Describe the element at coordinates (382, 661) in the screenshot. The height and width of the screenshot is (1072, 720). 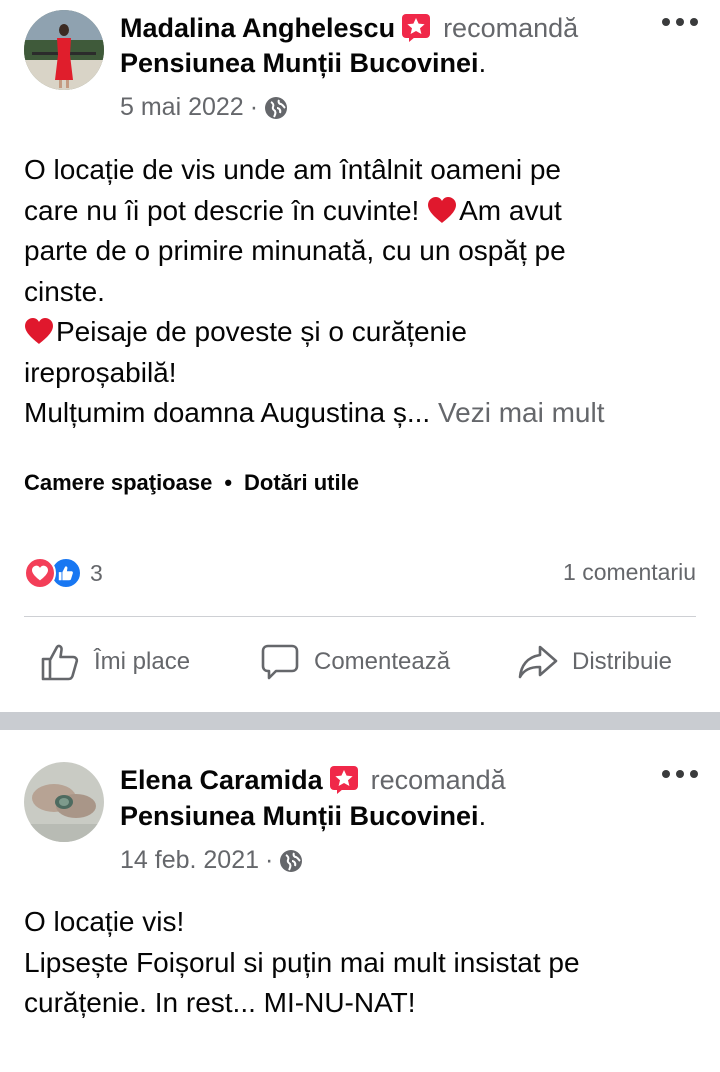
I see `comment-label: Comentează` at that location.